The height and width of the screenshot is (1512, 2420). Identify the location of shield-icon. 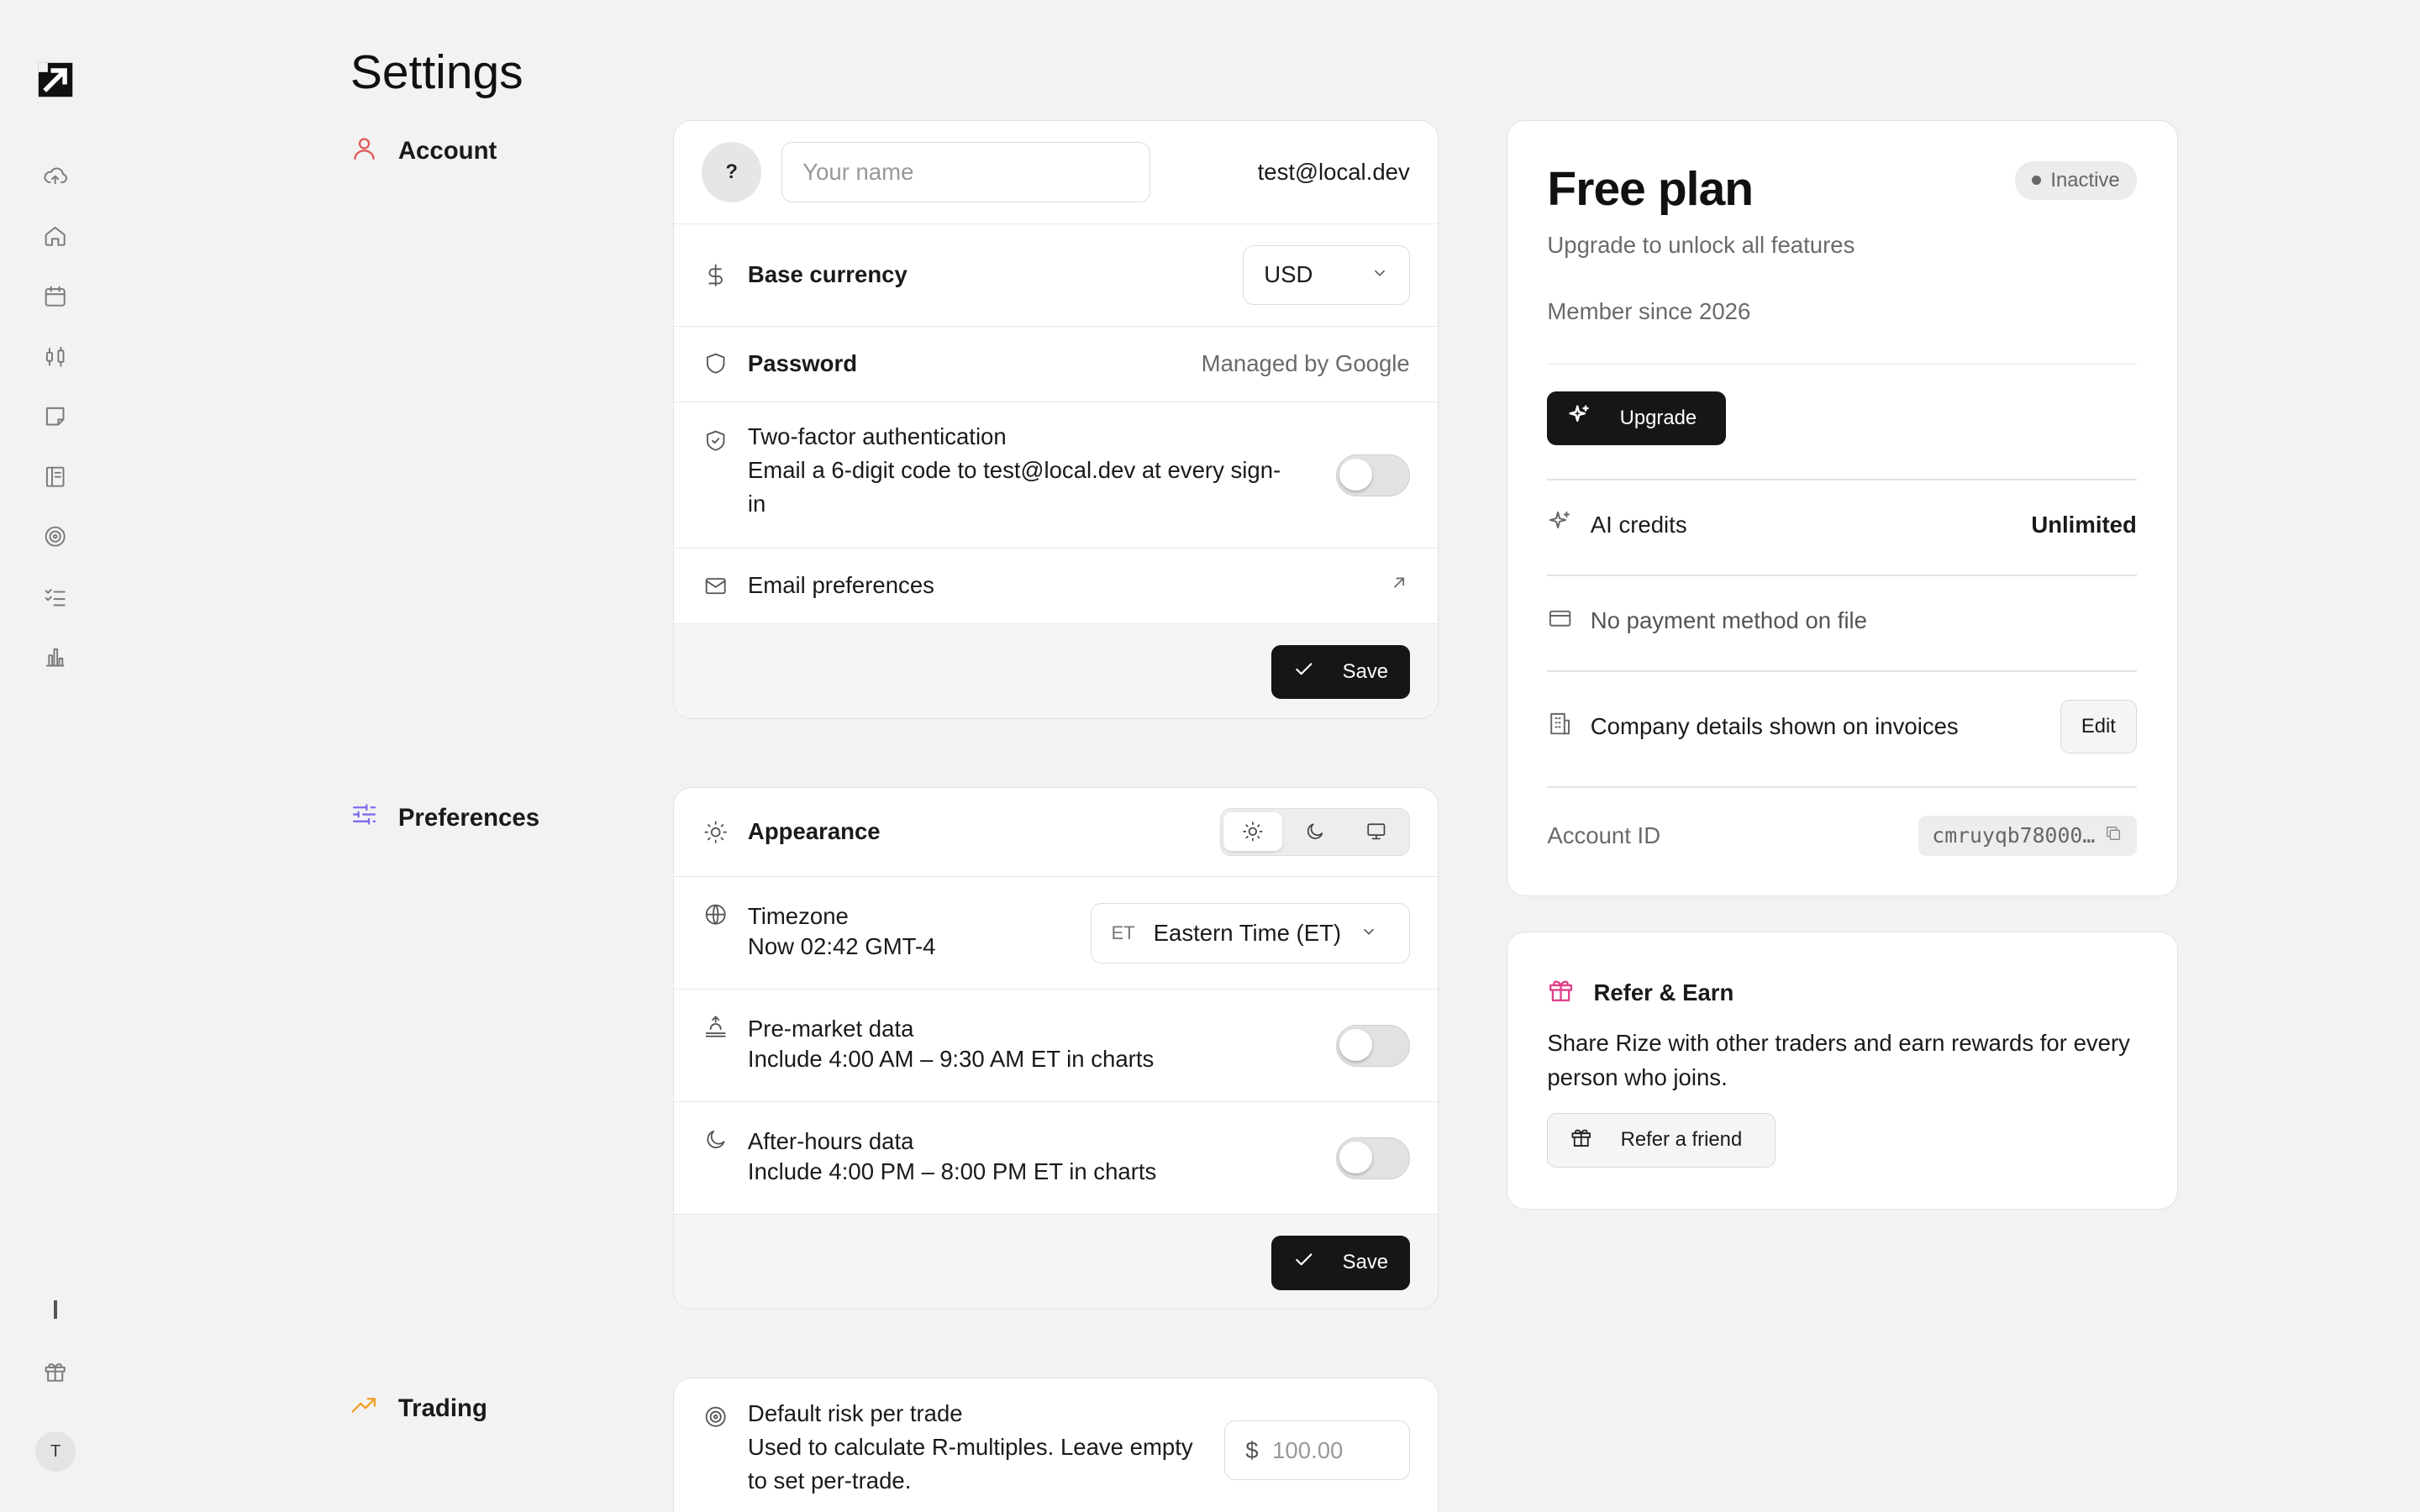
(716, 363).